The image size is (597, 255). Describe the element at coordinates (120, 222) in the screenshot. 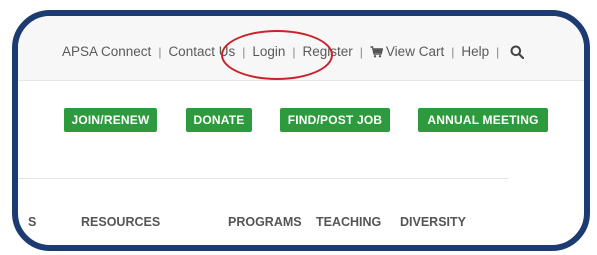

I see `nav-item-resources: RESOURCES` at that location.